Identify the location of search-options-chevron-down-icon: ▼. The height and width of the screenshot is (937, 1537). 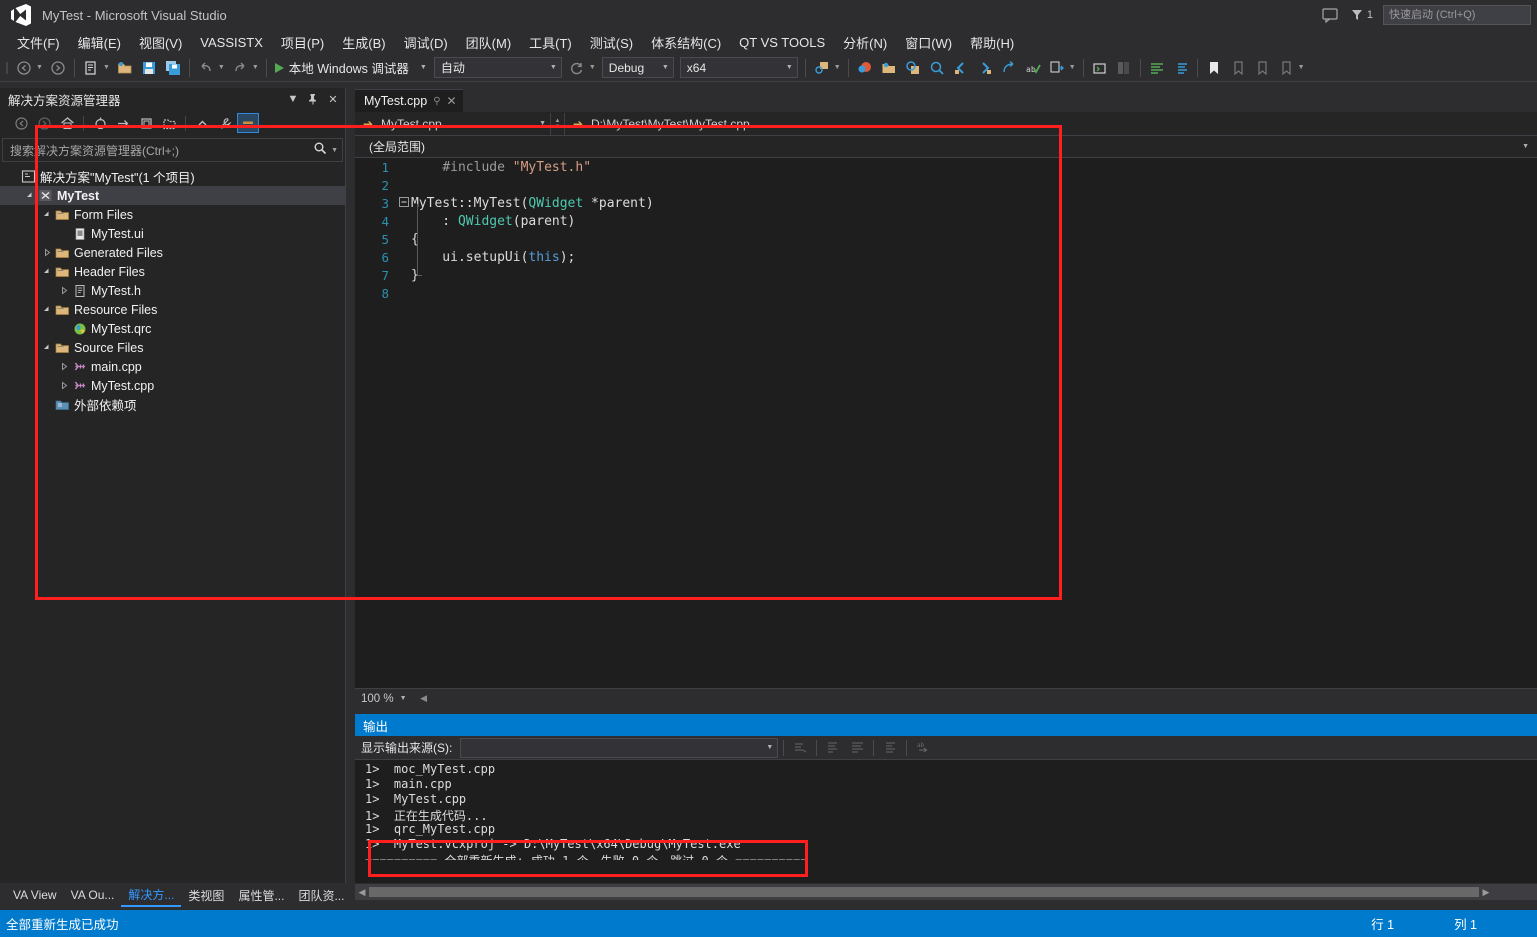
(334, 150).